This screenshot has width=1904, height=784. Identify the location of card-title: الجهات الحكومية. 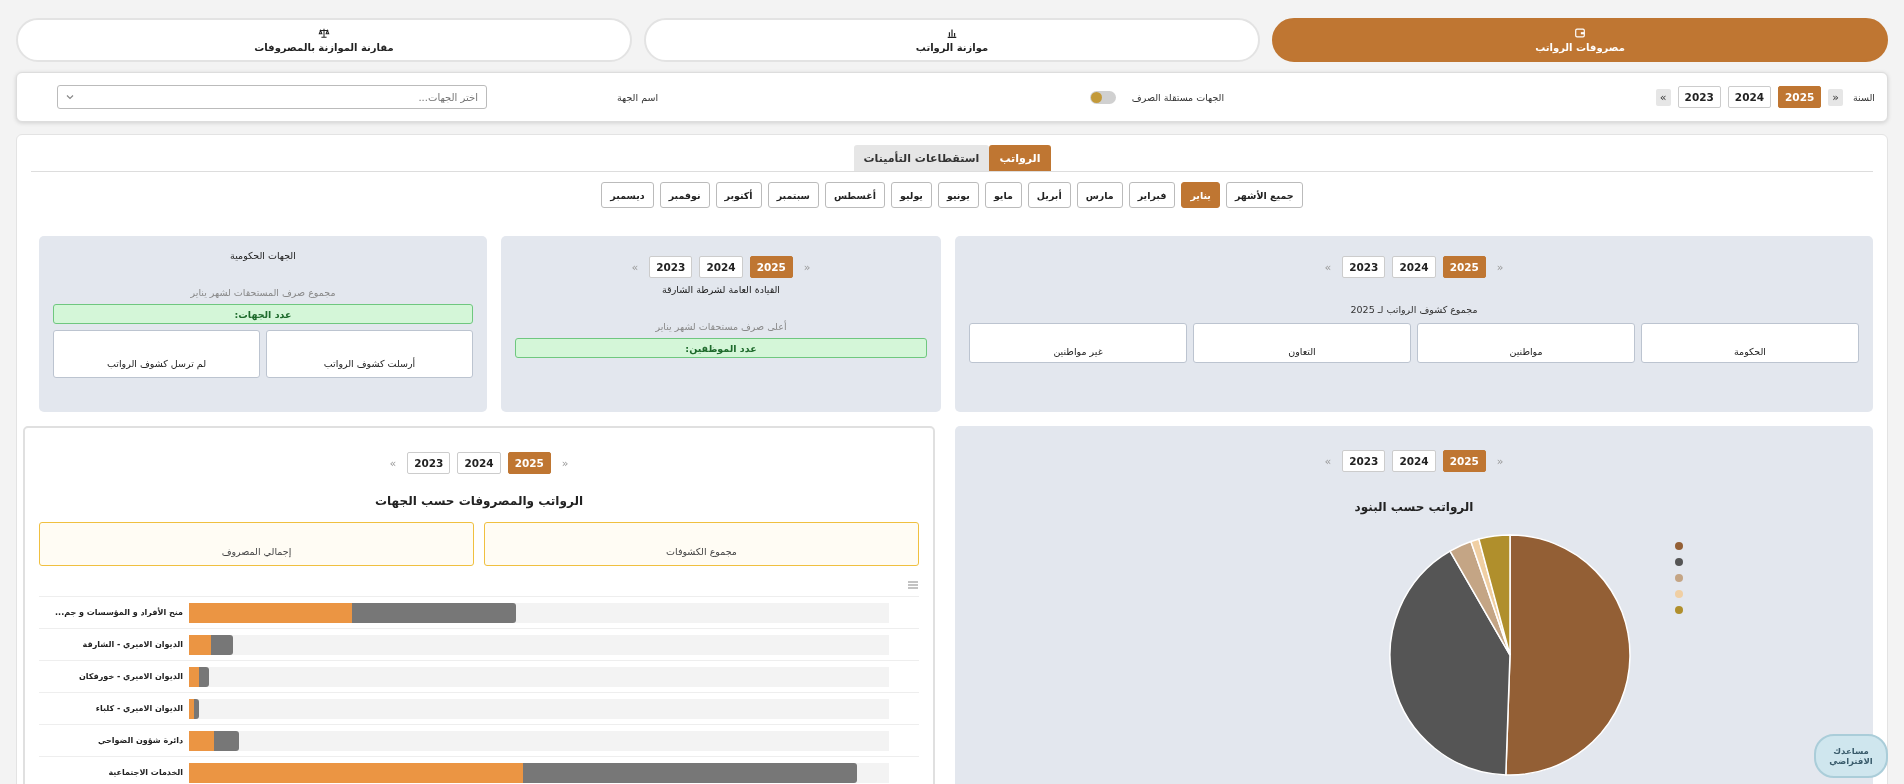
(263, 255).